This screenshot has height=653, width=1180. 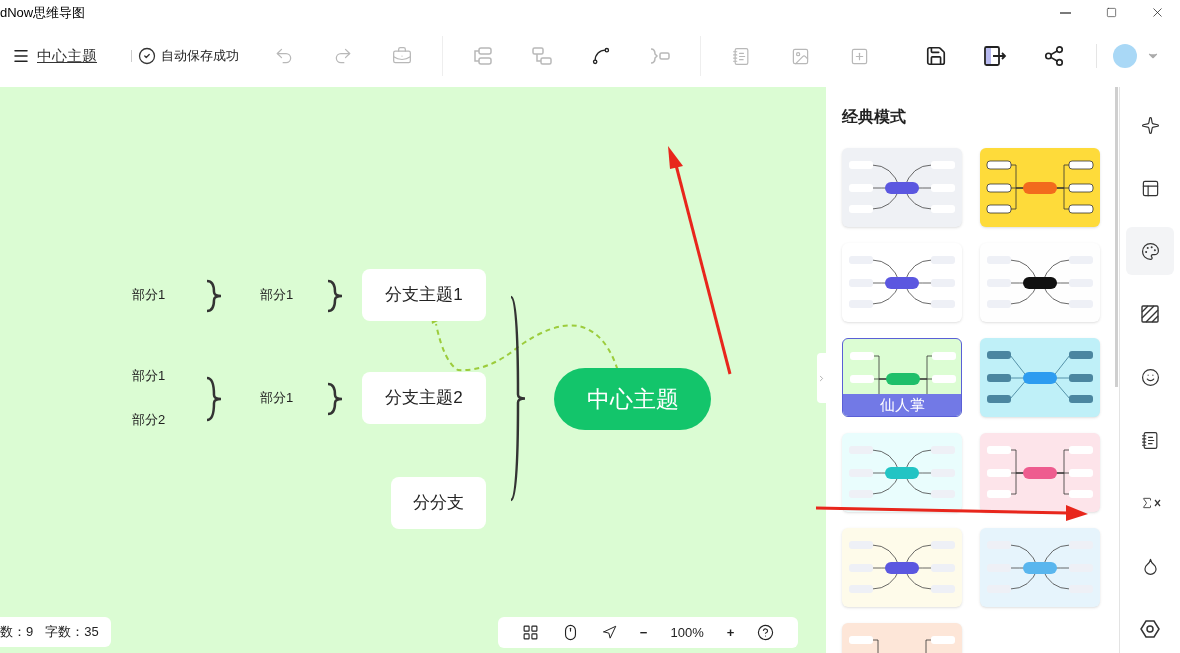 I want to click on branch-topic: 分支主题2, so click(x=424, y=398).